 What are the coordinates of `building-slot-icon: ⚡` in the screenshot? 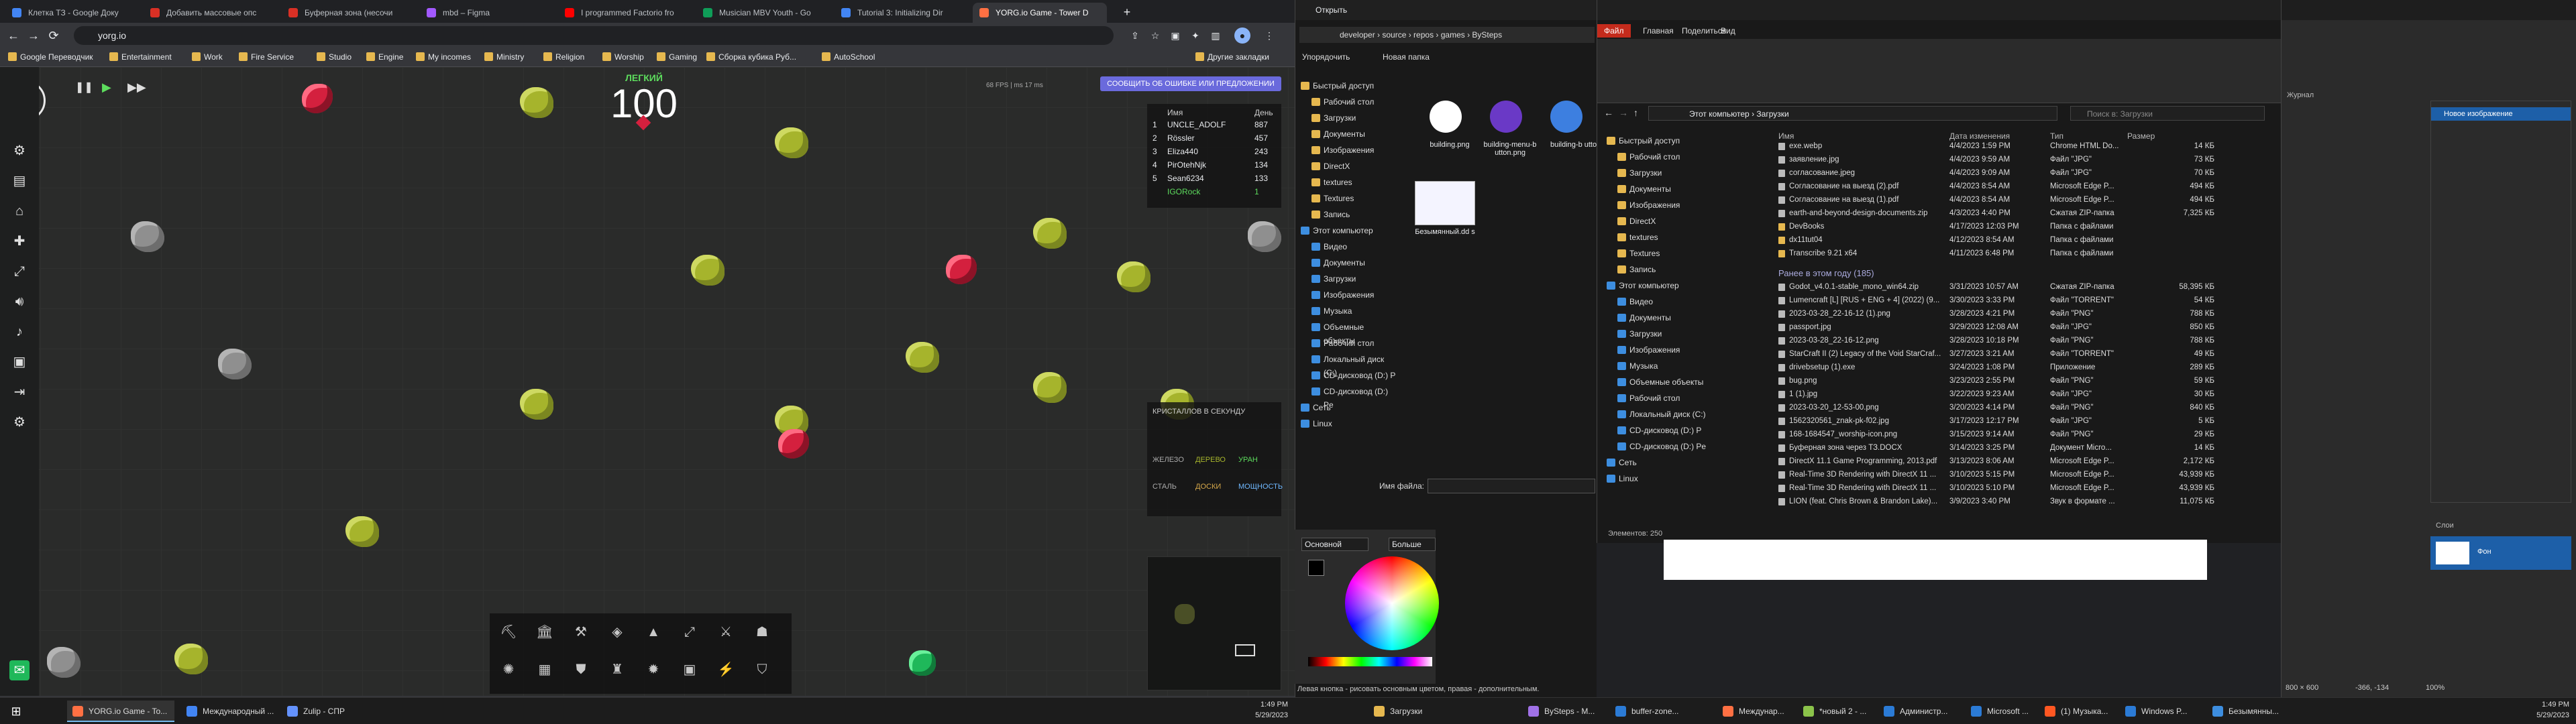 It's located at (726, 669).